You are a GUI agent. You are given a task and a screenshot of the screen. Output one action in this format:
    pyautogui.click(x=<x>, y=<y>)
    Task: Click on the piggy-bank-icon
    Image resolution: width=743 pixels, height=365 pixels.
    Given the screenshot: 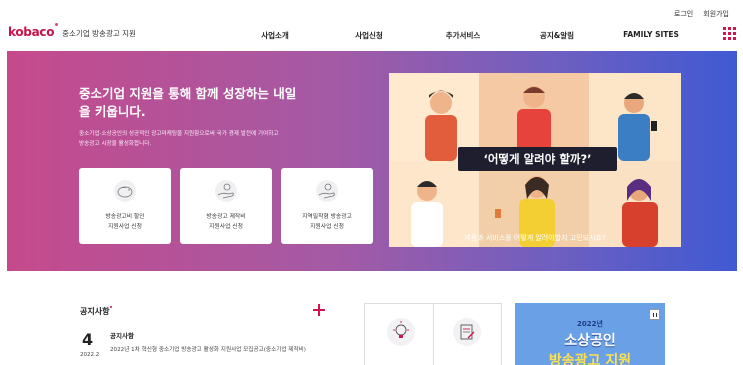 What is the action you would take?
    pyautogui.click(x=125, y=191)
    